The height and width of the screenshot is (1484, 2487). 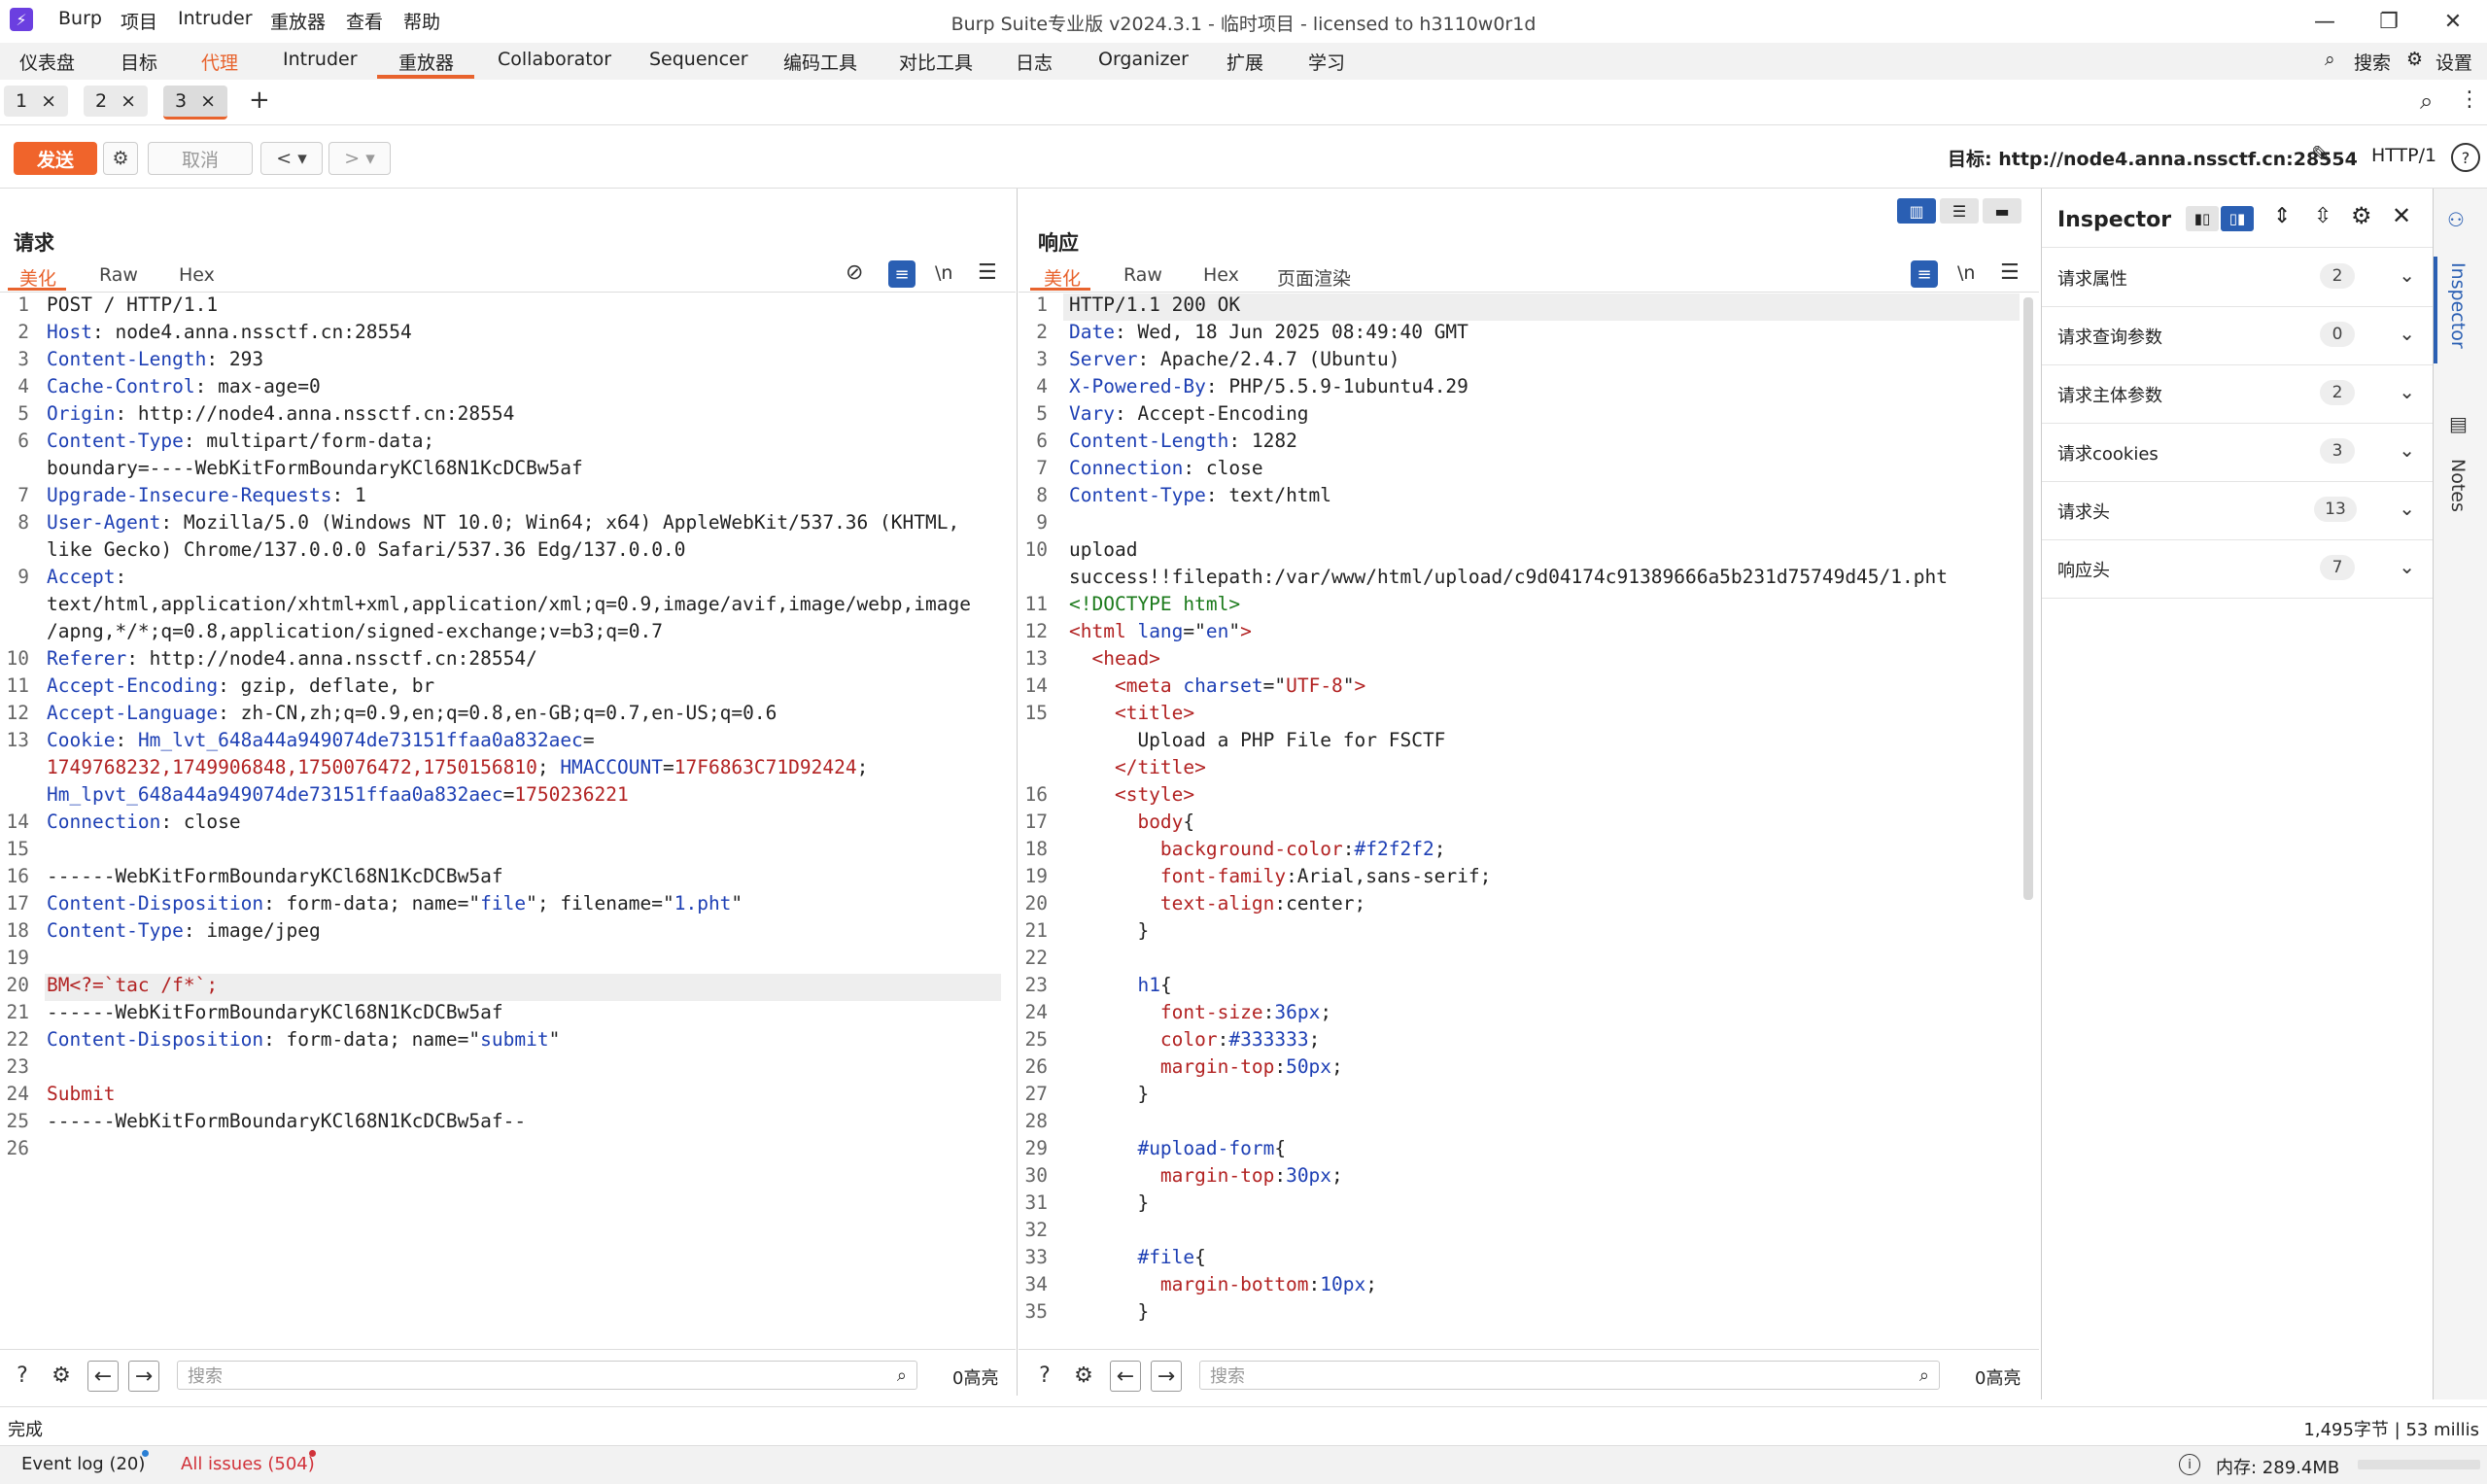 I want to click on inspector-row-request-attributes: 请求属性 2 ⌄, so click(x=2237, y=277).